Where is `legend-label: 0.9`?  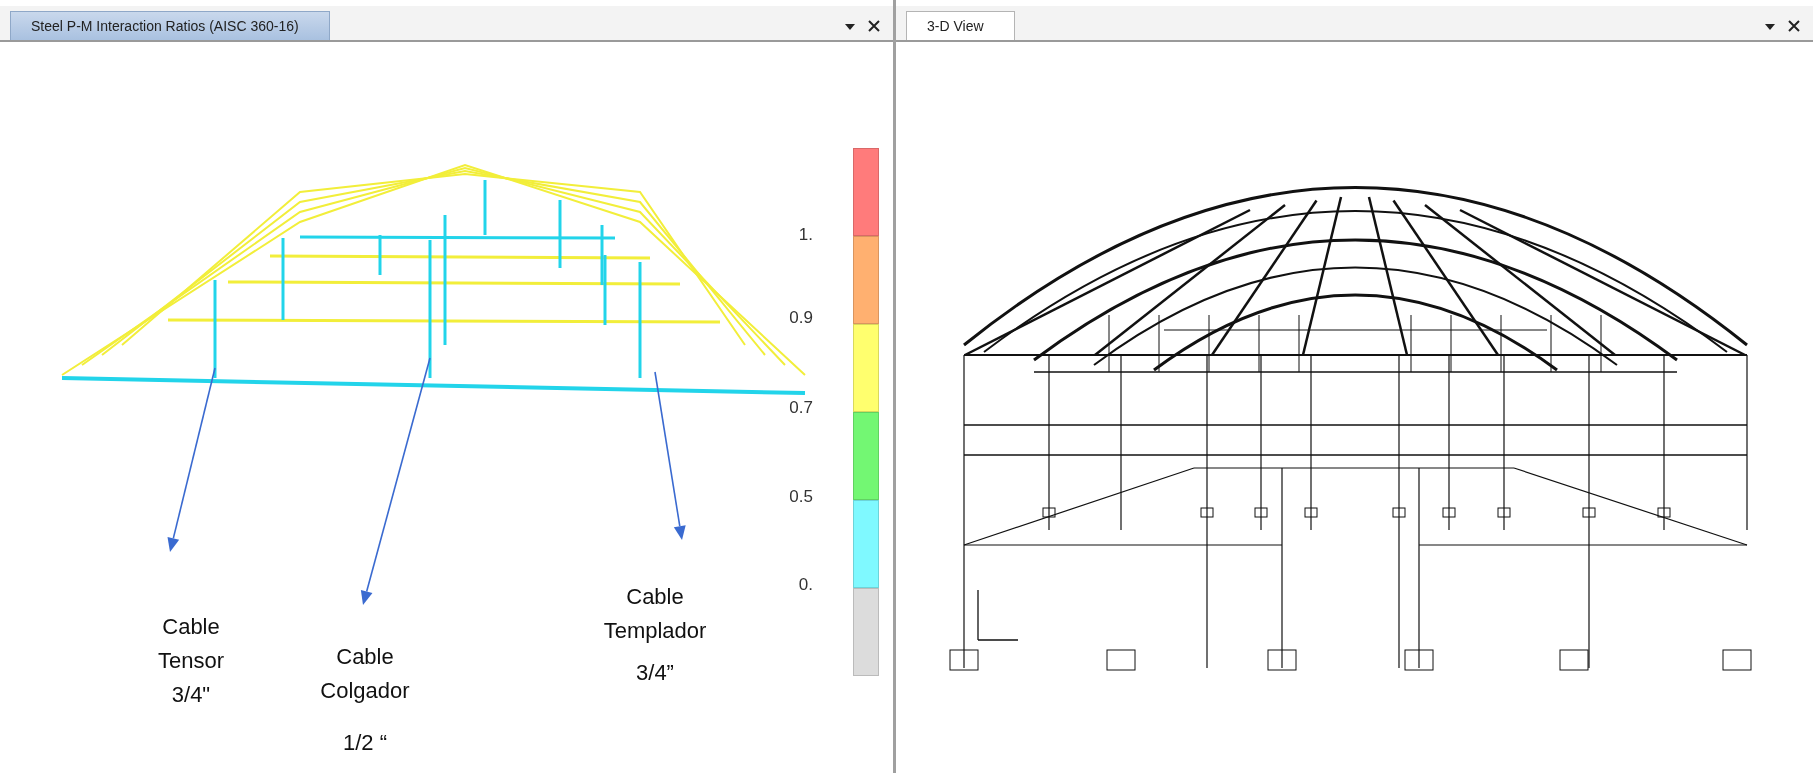 legend-label: 0.9 is located at coordinates (801, 318).